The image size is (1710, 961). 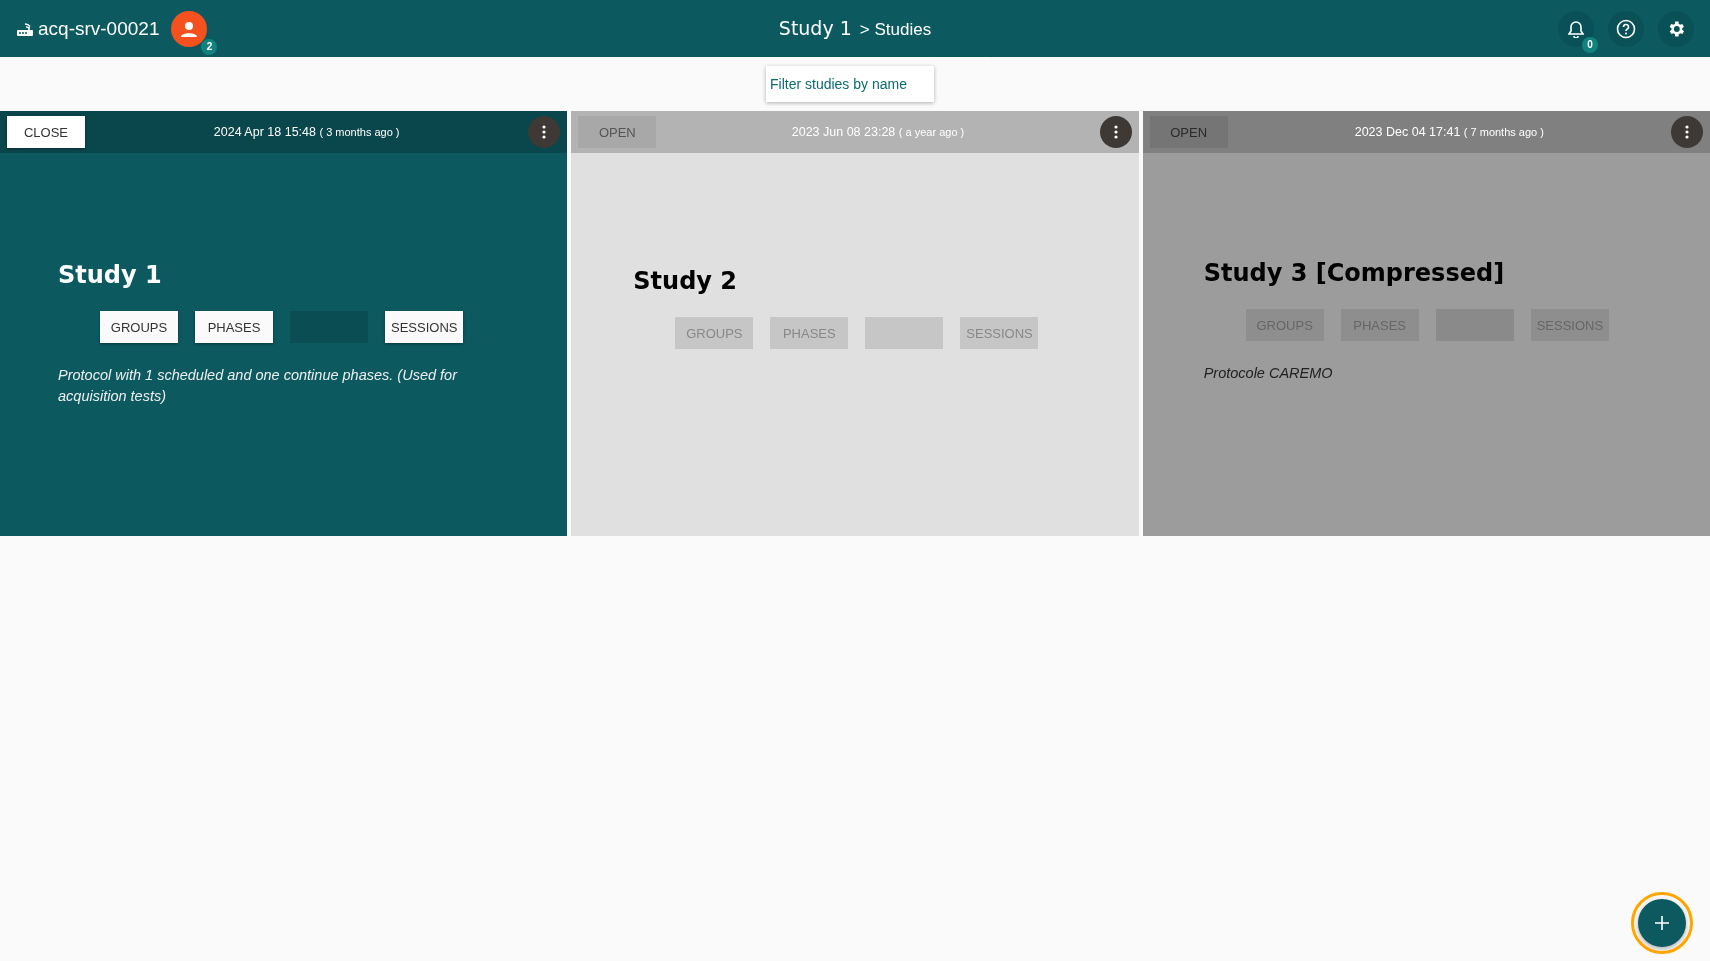 I want to click on server-name: acq-srv-00021, so click(x=99, y=28).